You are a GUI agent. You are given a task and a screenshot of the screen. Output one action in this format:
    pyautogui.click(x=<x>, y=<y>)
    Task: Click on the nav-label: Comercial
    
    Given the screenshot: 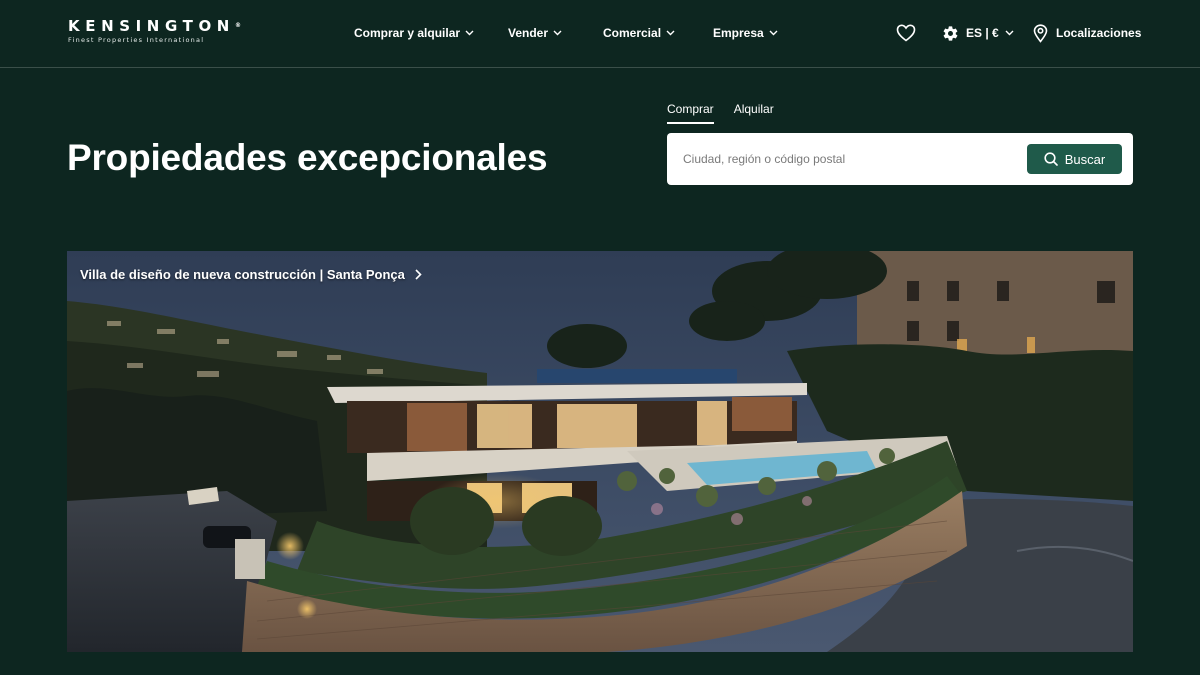 What is the action you would take?
    pyautogui.click(x=632, y=33)
    